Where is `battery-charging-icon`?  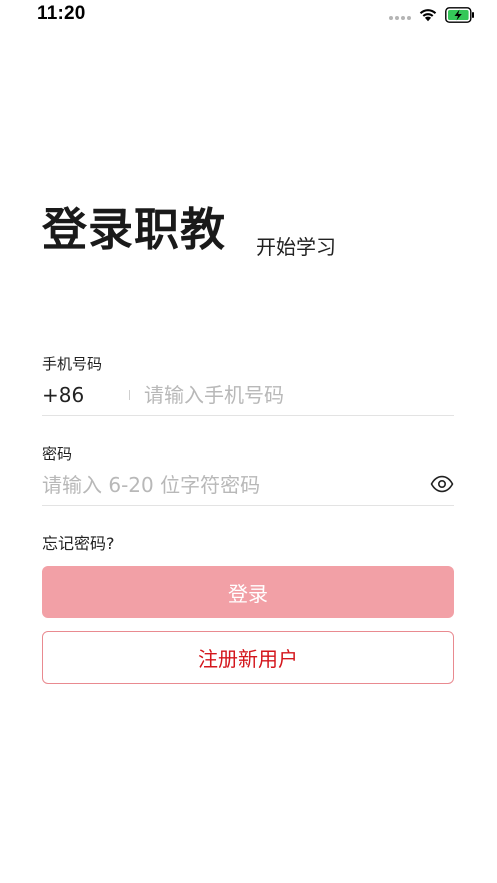 battery-charging-icon is located at coordinates (459, 15).